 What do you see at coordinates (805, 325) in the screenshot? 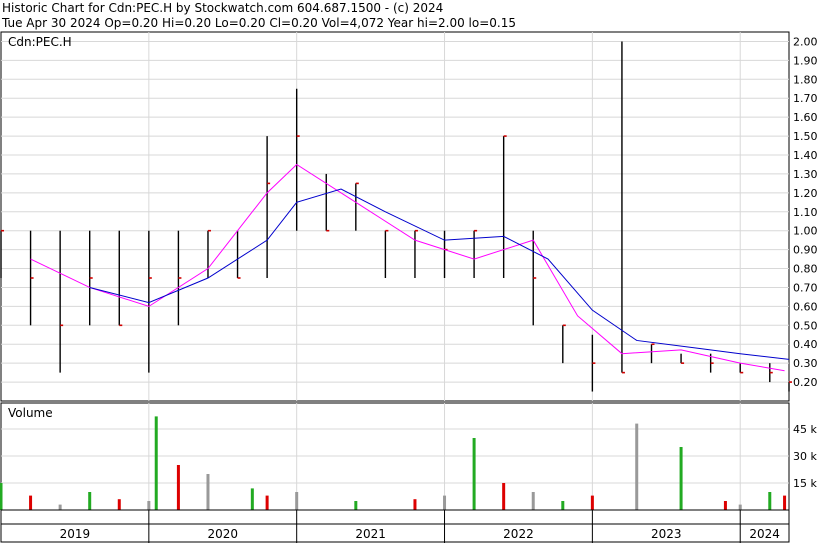
I see `price-tick-label: 0.50` at bounding box center [805, 325].